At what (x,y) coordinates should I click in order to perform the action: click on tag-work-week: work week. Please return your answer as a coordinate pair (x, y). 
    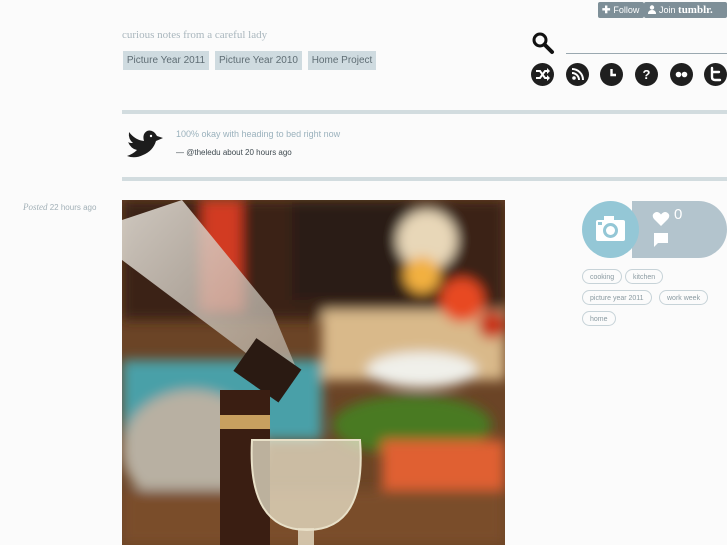
    Looking at the image, I should click on (684, 297).